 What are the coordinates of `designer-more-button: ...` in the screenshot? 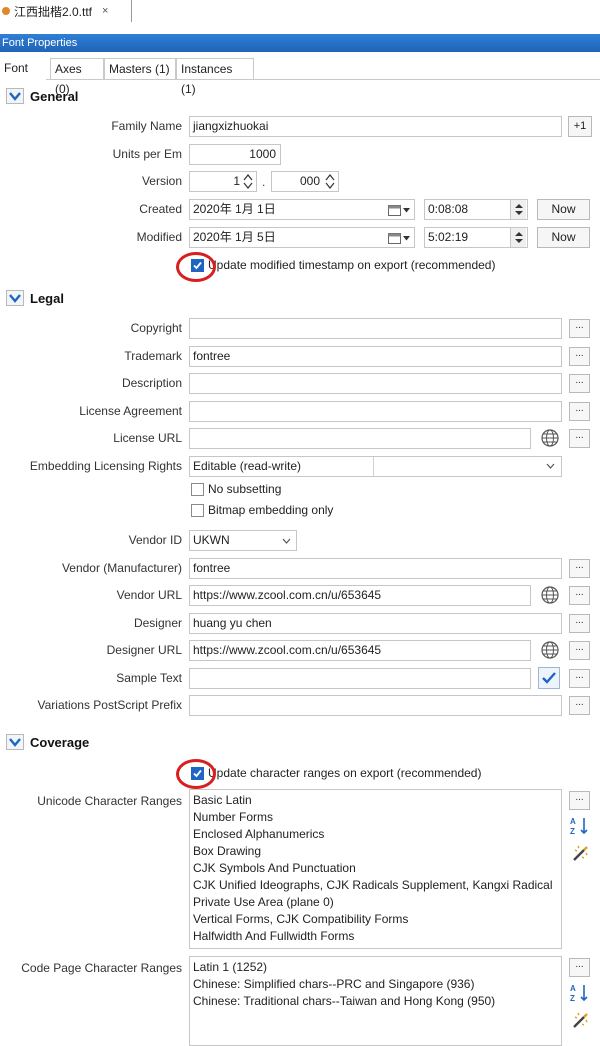 It's located at (579, 623).